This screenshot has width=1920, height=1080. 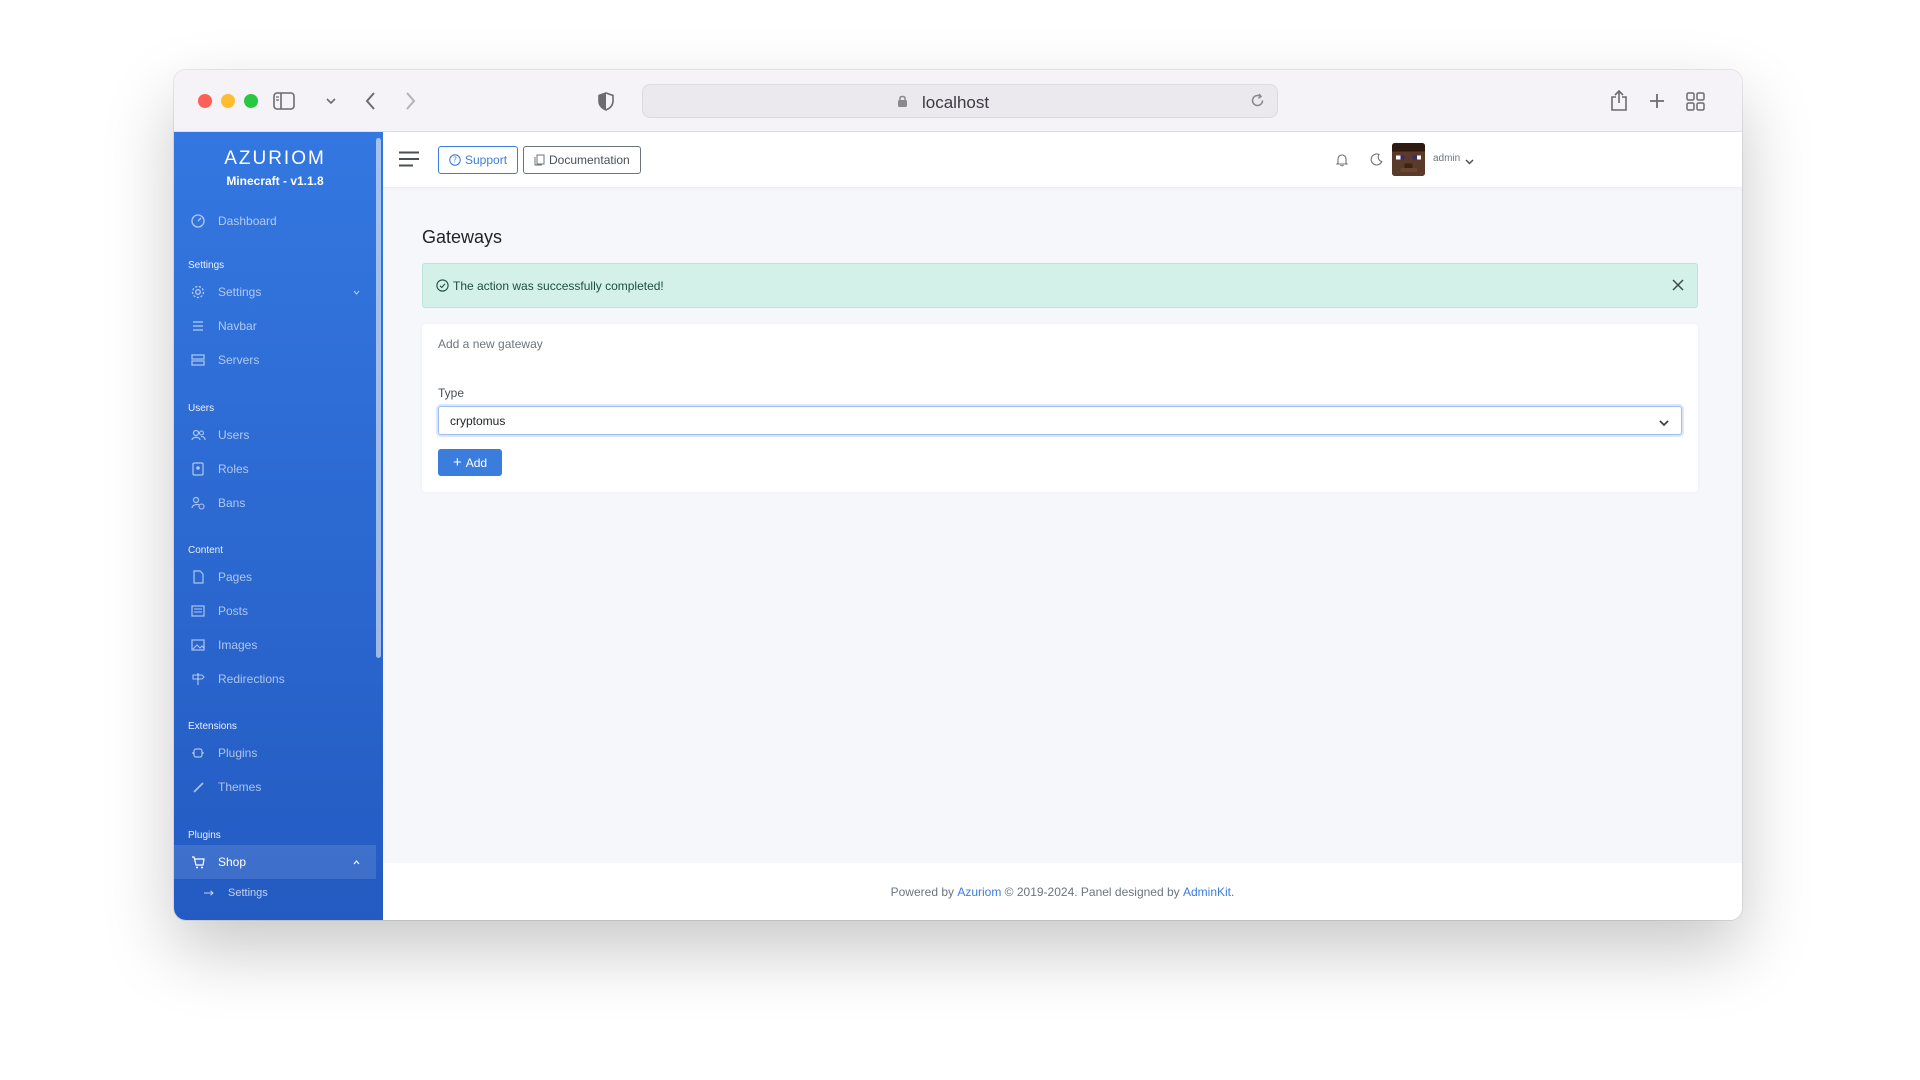 I want to click on card-title: Add a new gateway, so click(x=490, y=344).